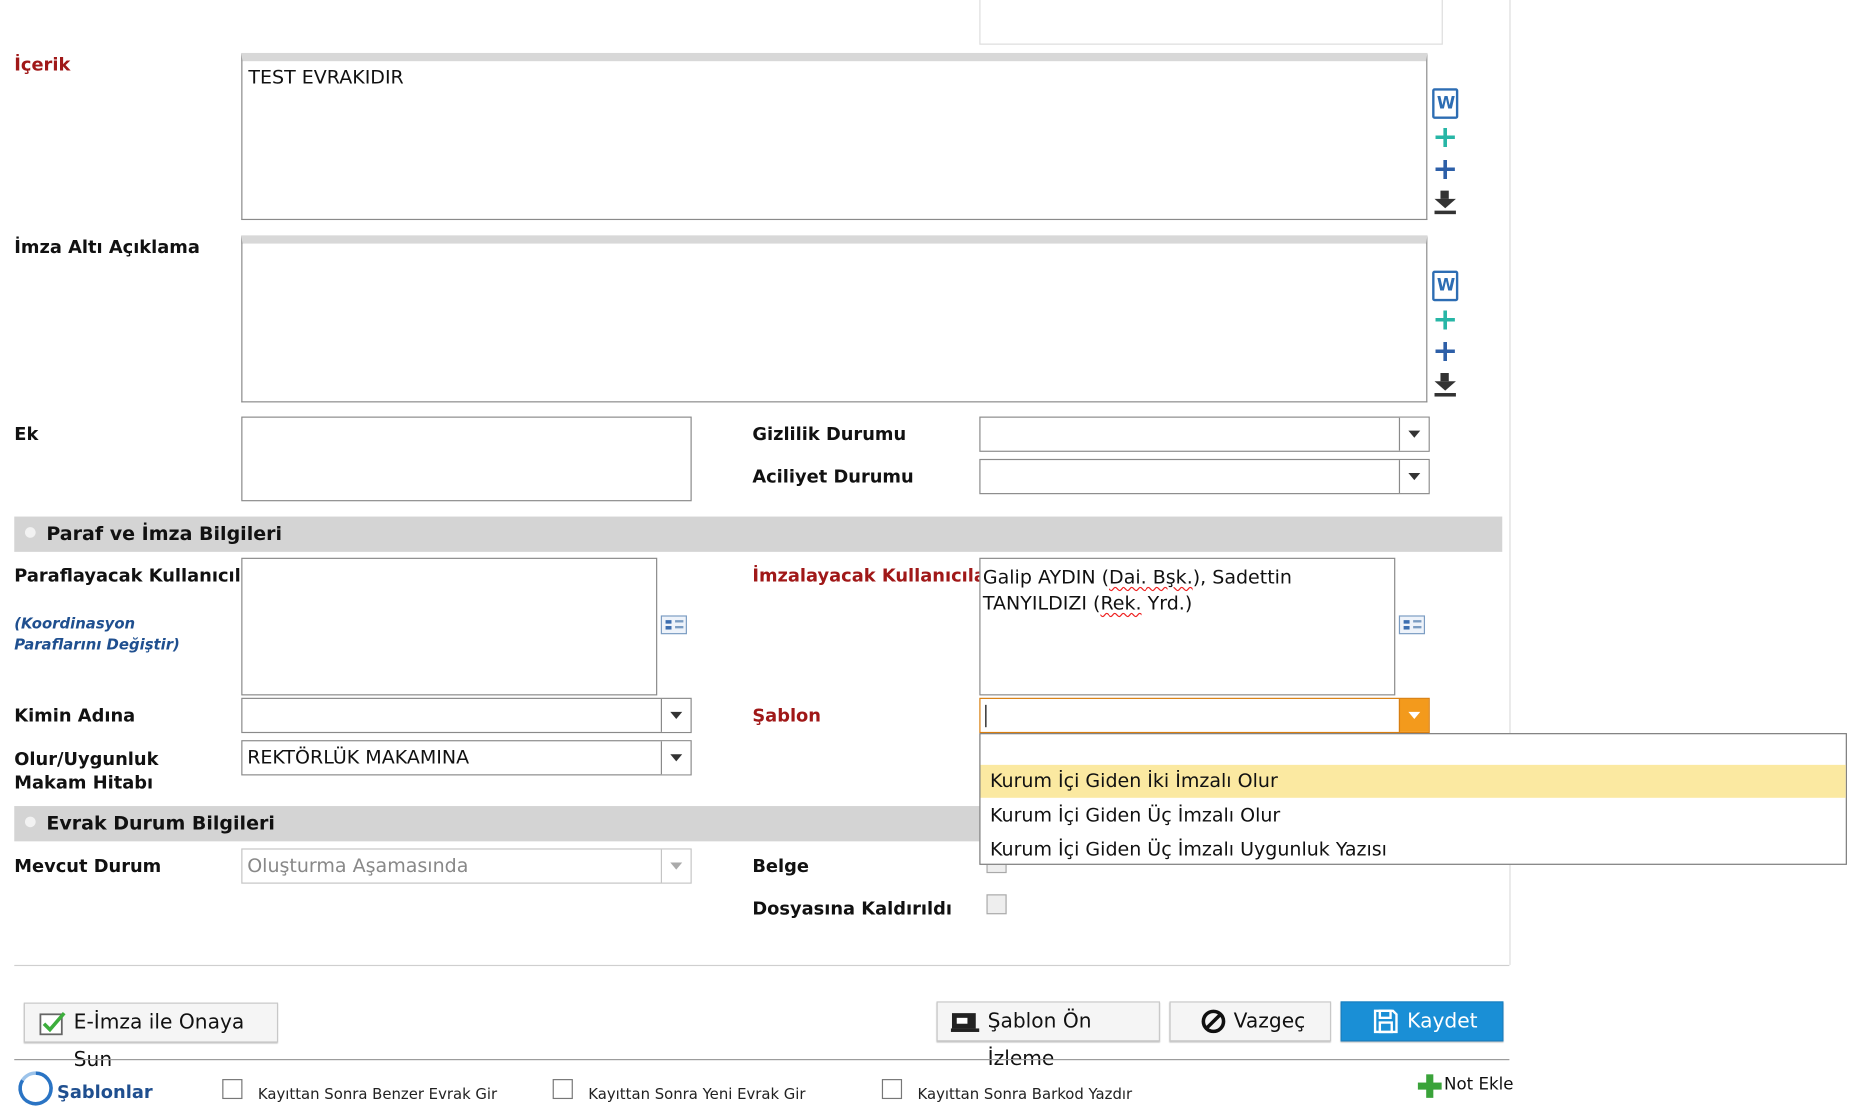 The image size is (1854, 1112). I want to click on vazgec-button: Vazgeç, so click(1250, 1021).